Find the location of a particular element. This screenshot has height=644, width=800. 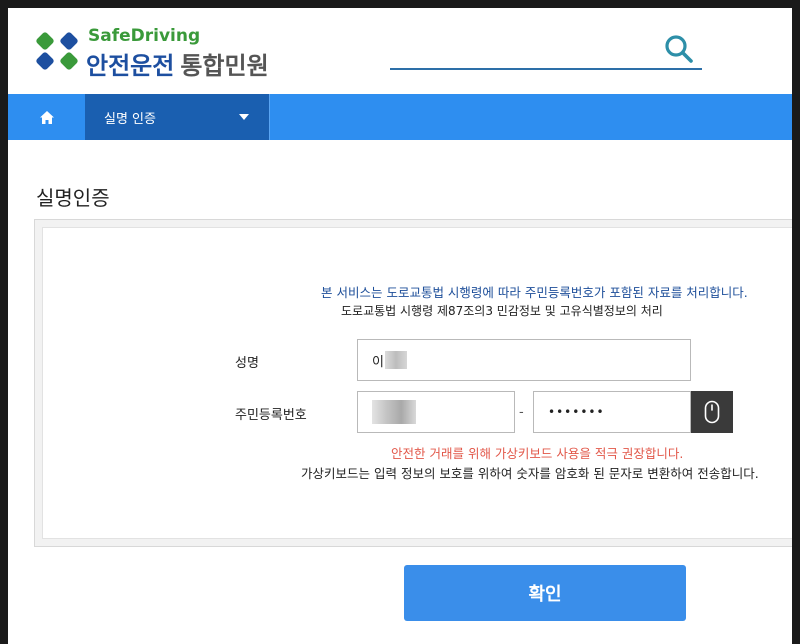

name-input: 이 is located at coordinates (524, 360).